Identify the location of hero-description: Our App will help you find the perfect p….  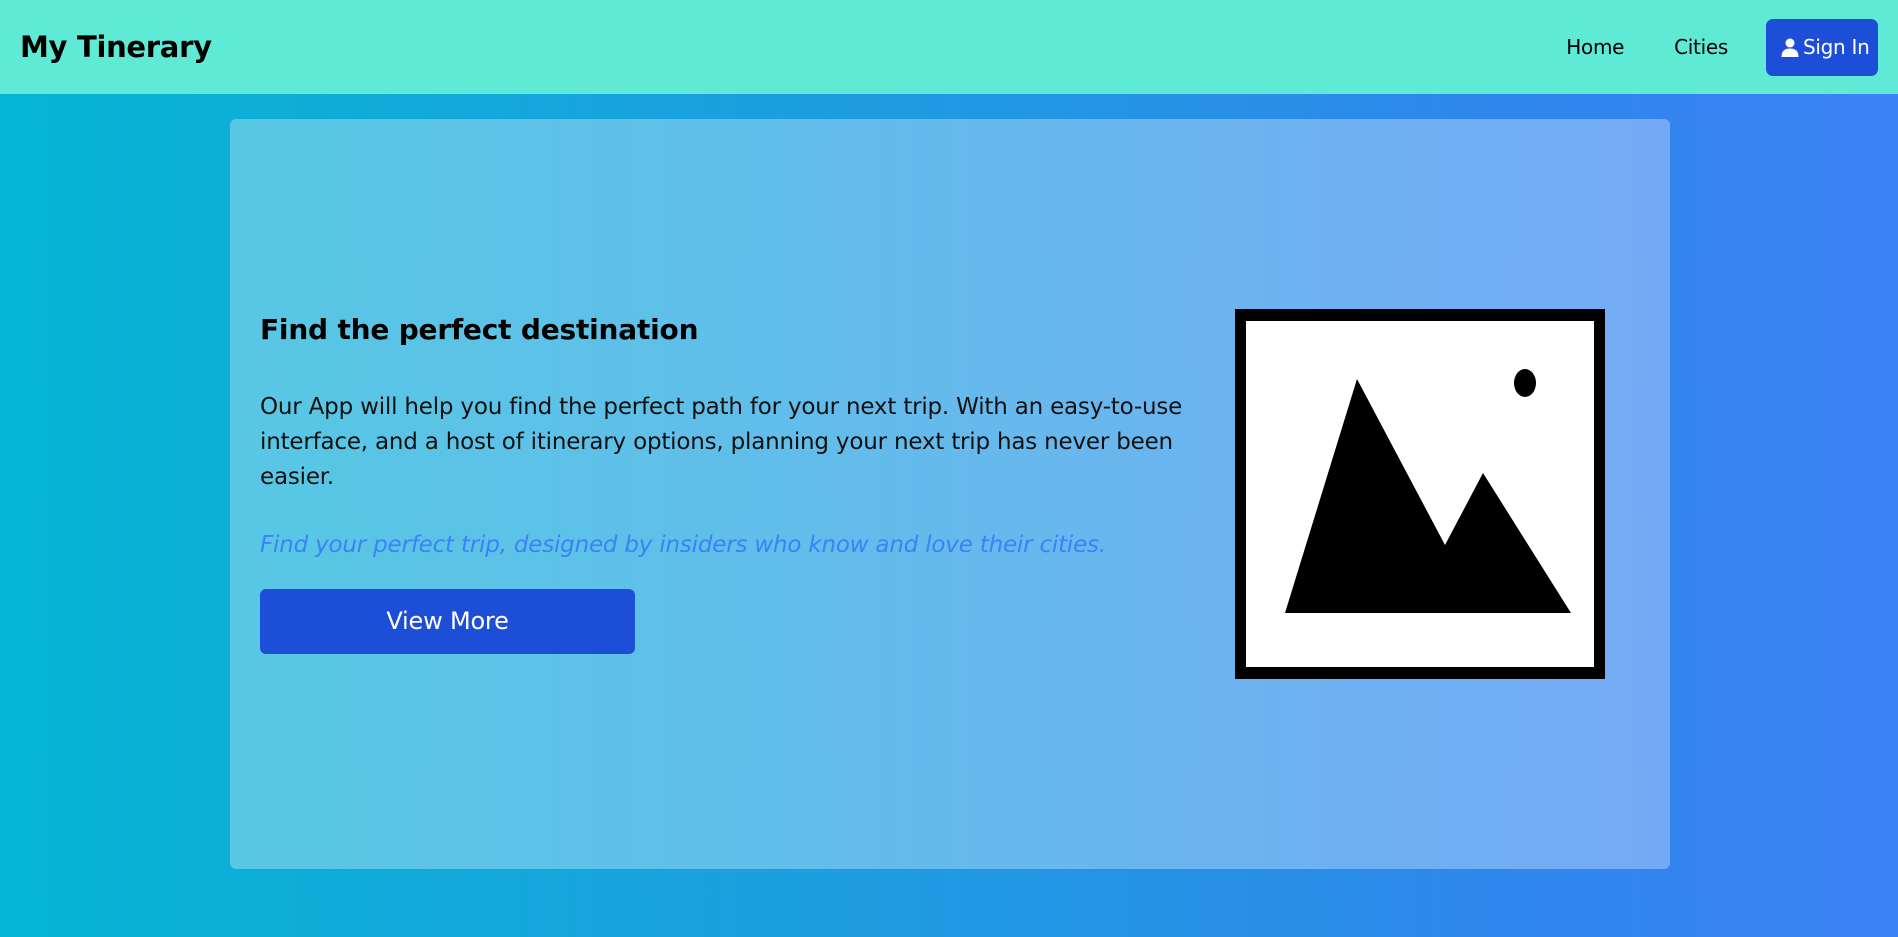
(721, 441).